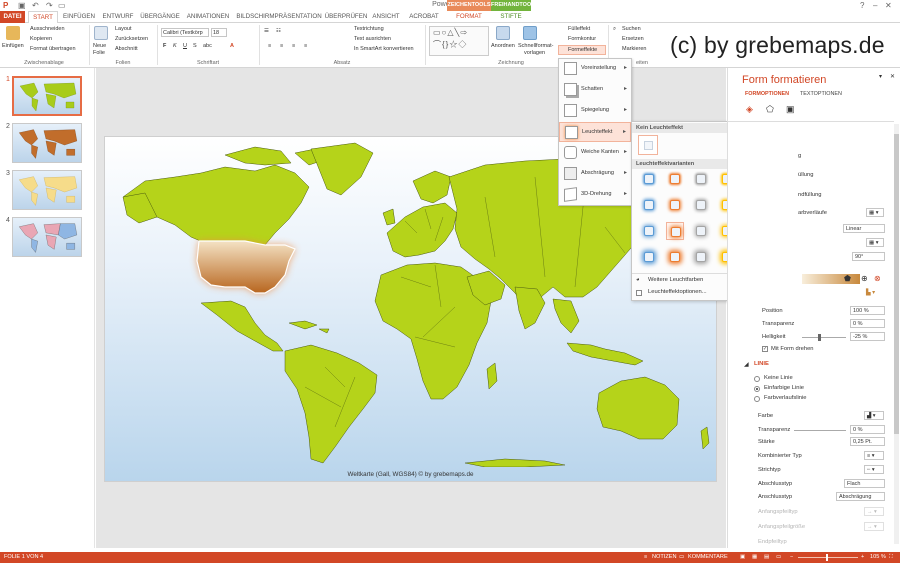 This screenshot has height=563, width=900. I want to click on stop-color-icon: ▙ ▾, so click(870, 293).